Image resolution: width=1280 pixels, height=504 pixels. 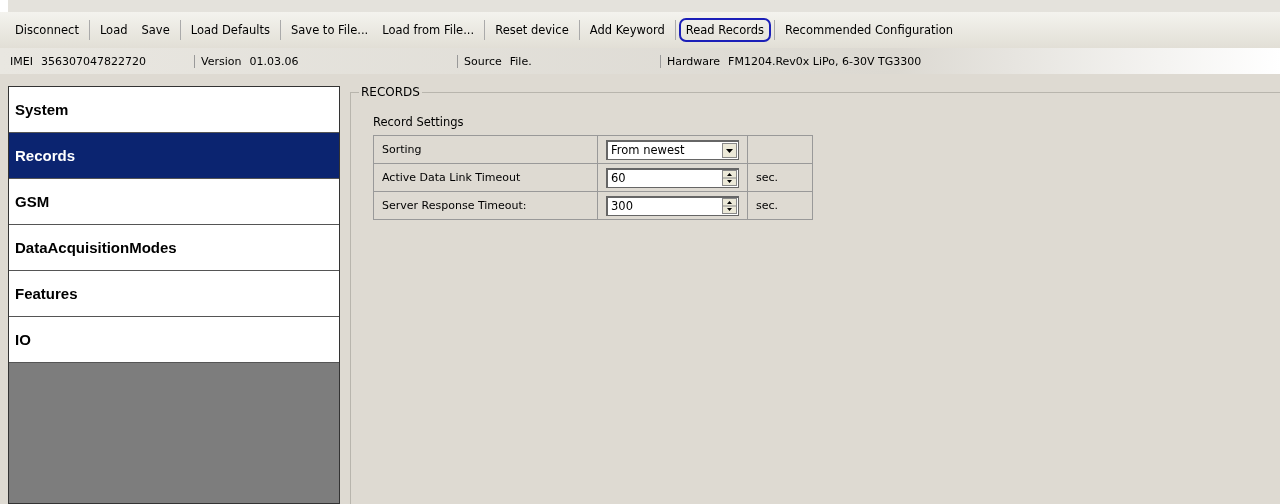 What do you see at coordinates (672, 149) in the screenshot?
I see `dropdown-field: From newest` at bounding box center [672, 149].